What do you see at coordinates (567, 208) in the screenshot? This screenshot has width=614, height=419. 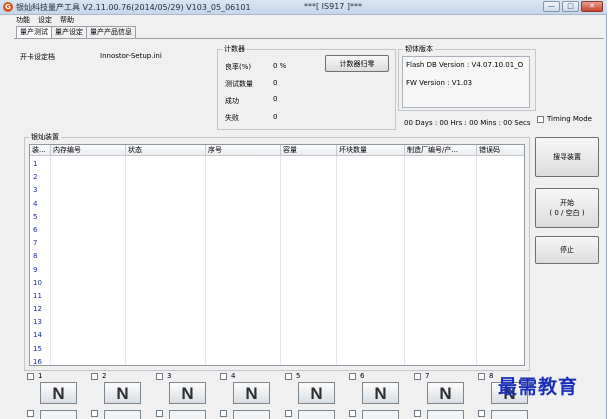 I see `start-button: 开始 ( 0 / 空白 )` at bounding box center [567, 208].